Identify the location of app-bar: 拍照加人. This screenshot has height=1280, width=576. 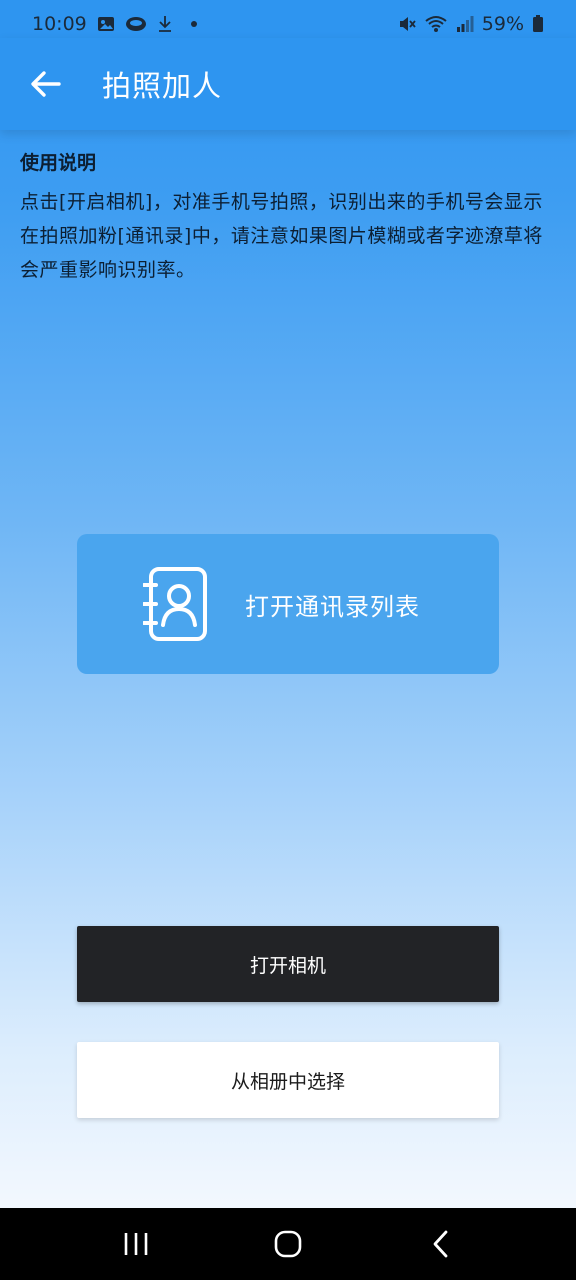
(288, 84).